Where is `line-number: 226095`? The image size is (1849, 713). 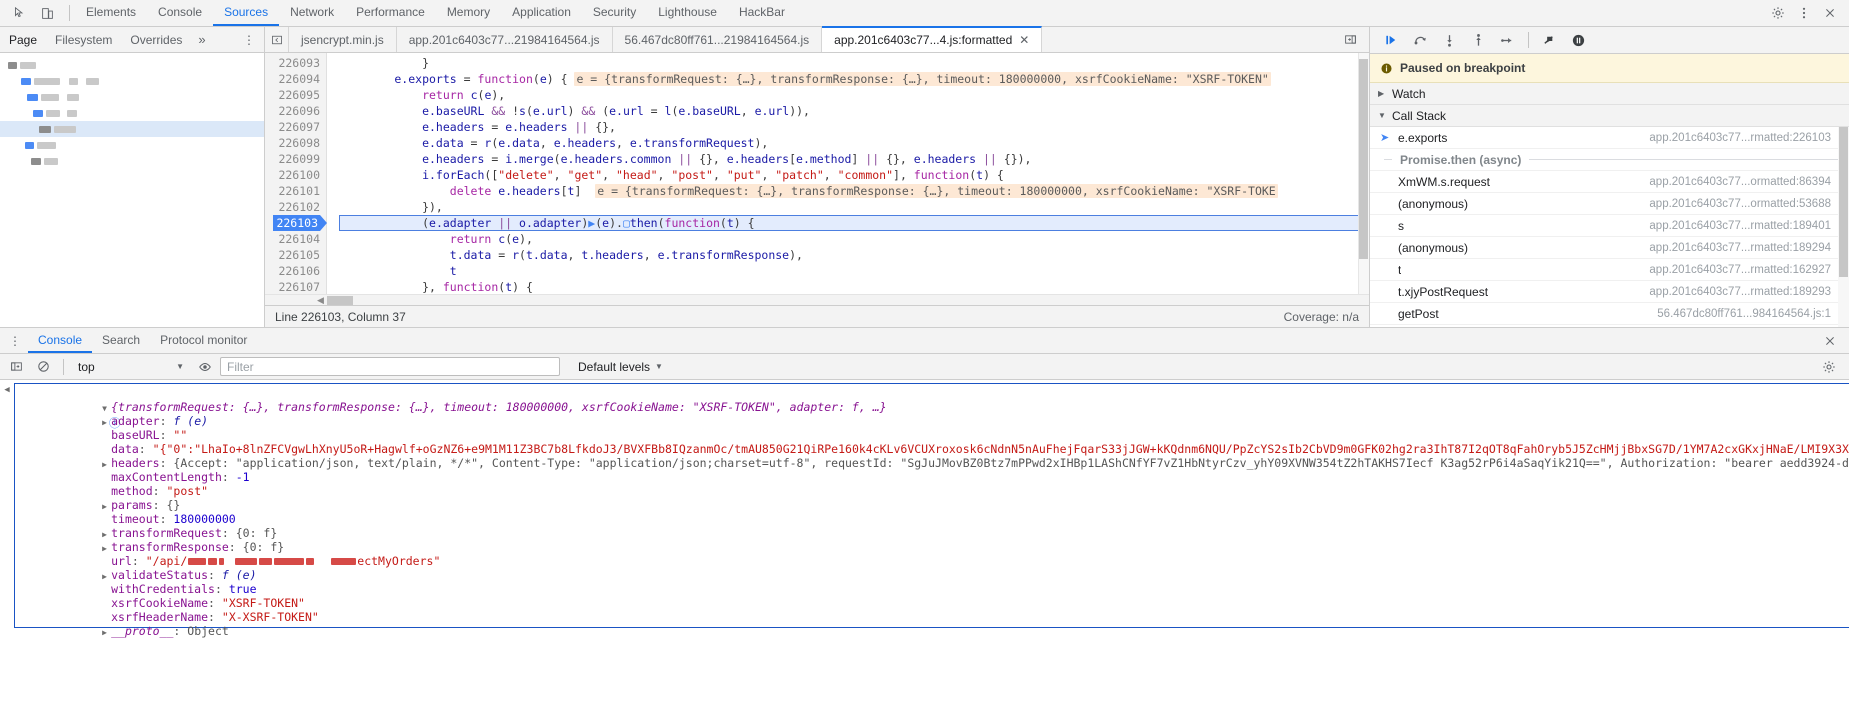 line-number: 226095 is located at coordinates (296, 95).